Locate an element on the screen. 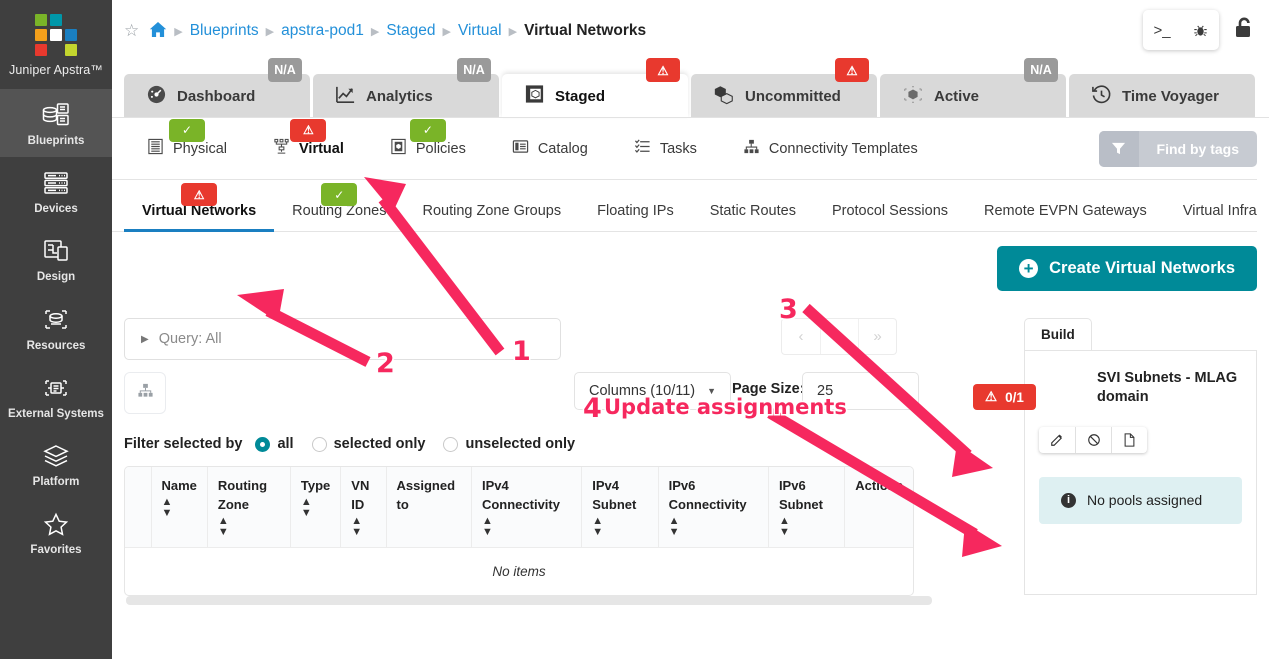  query-label: Query: All is located at coordinates (190, 339).